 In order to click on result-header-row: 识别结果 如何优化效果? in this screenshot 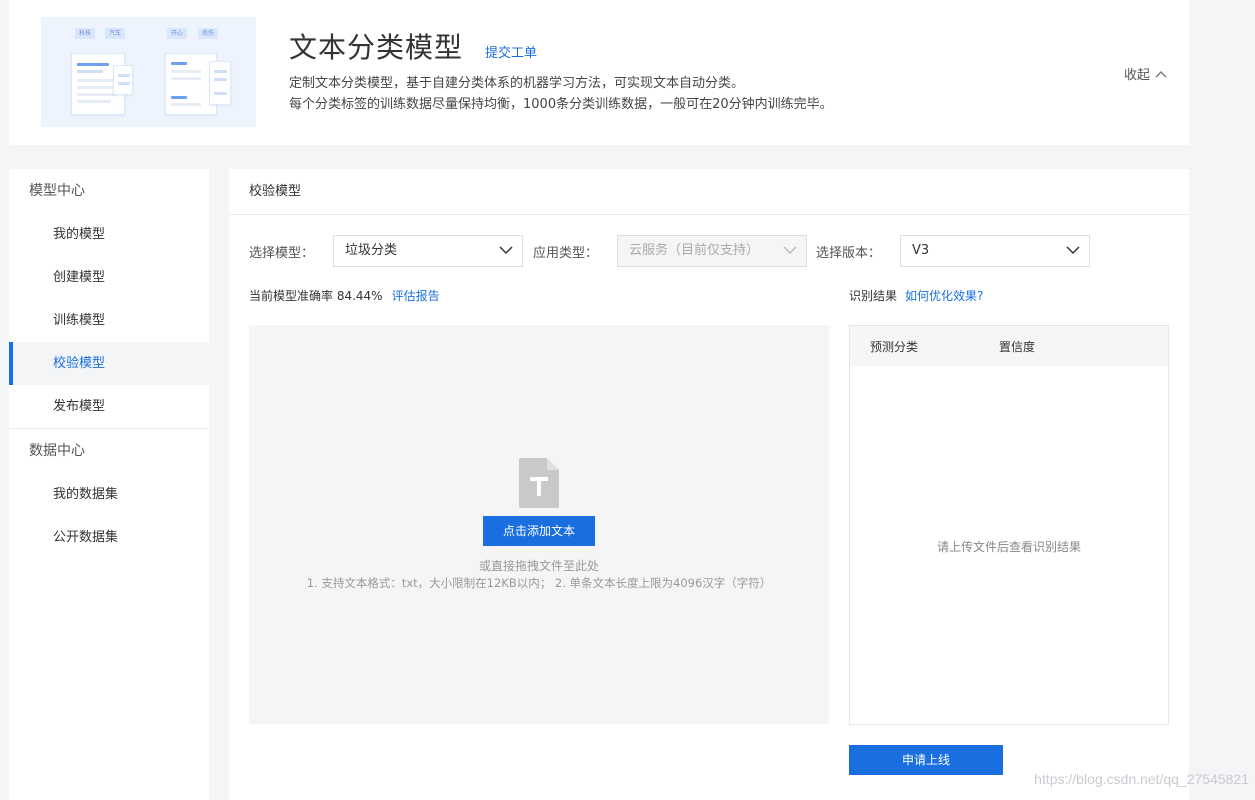, I will do `click(916, 295)`.